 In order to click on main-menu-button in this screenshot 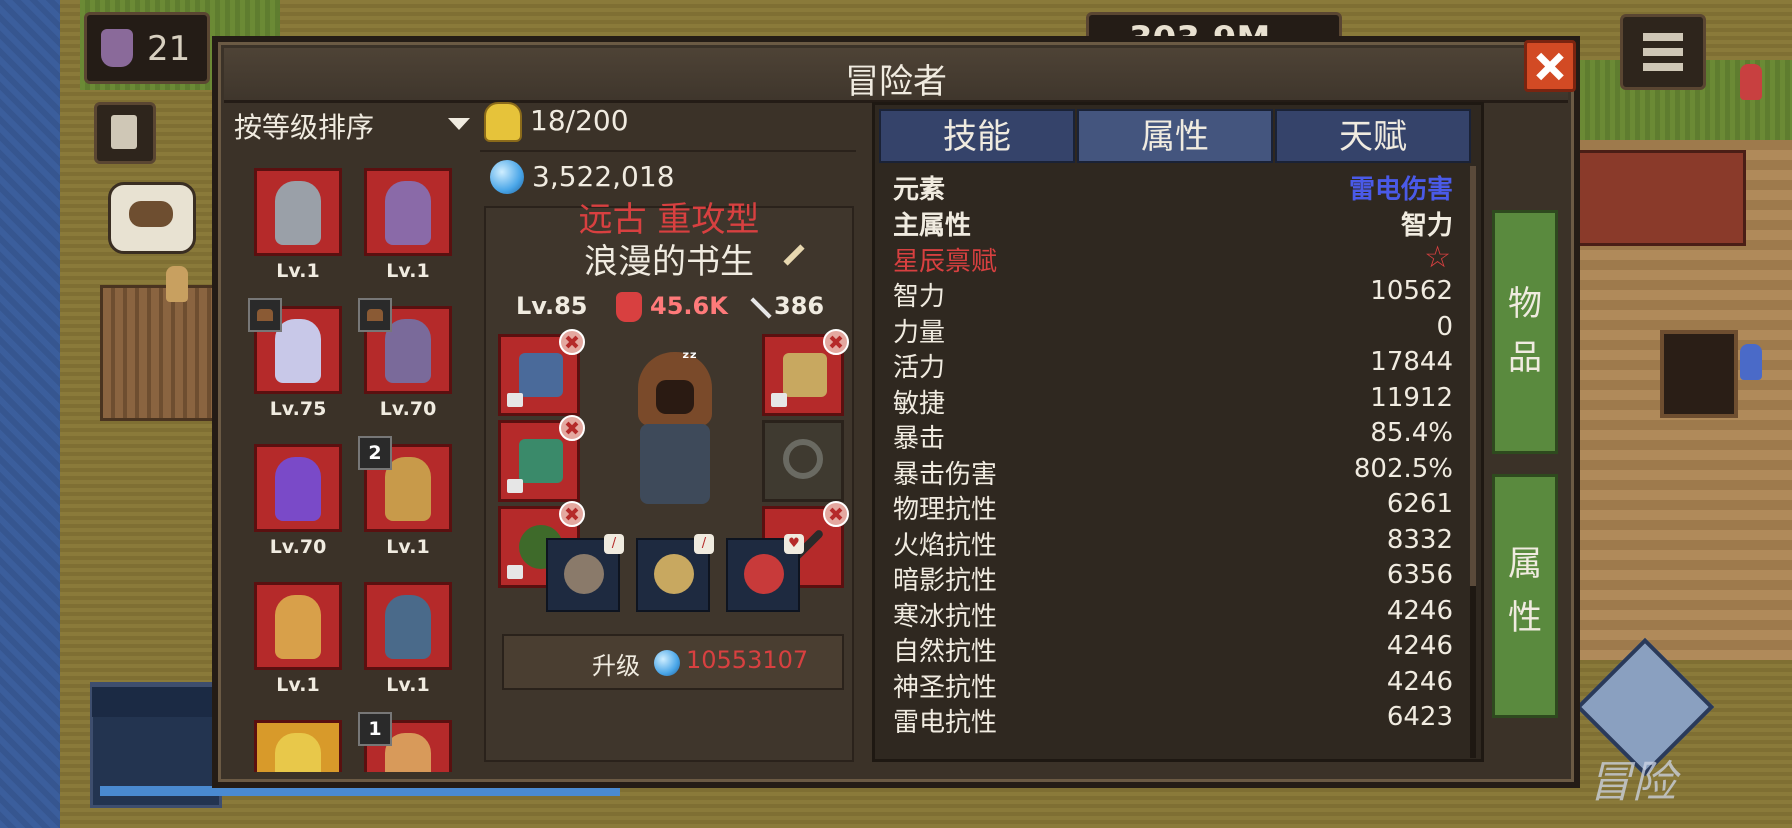, I will do `click(1663, 52)`.